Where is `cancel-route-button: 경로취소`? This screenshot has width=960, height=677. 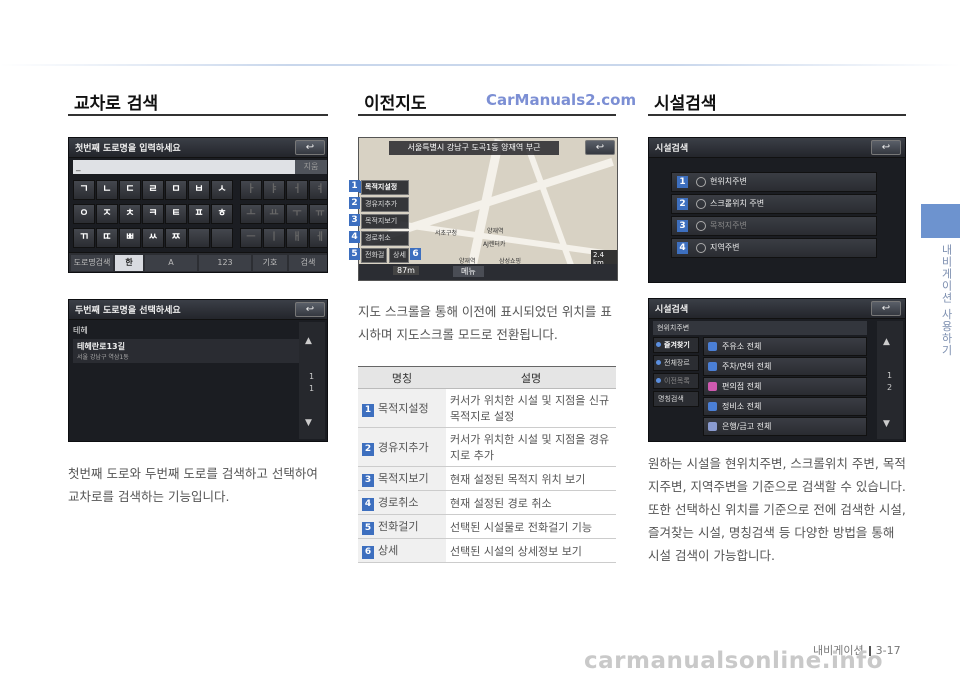 cancel-route-button: 경로취소 is located at coordinates (385, 238).